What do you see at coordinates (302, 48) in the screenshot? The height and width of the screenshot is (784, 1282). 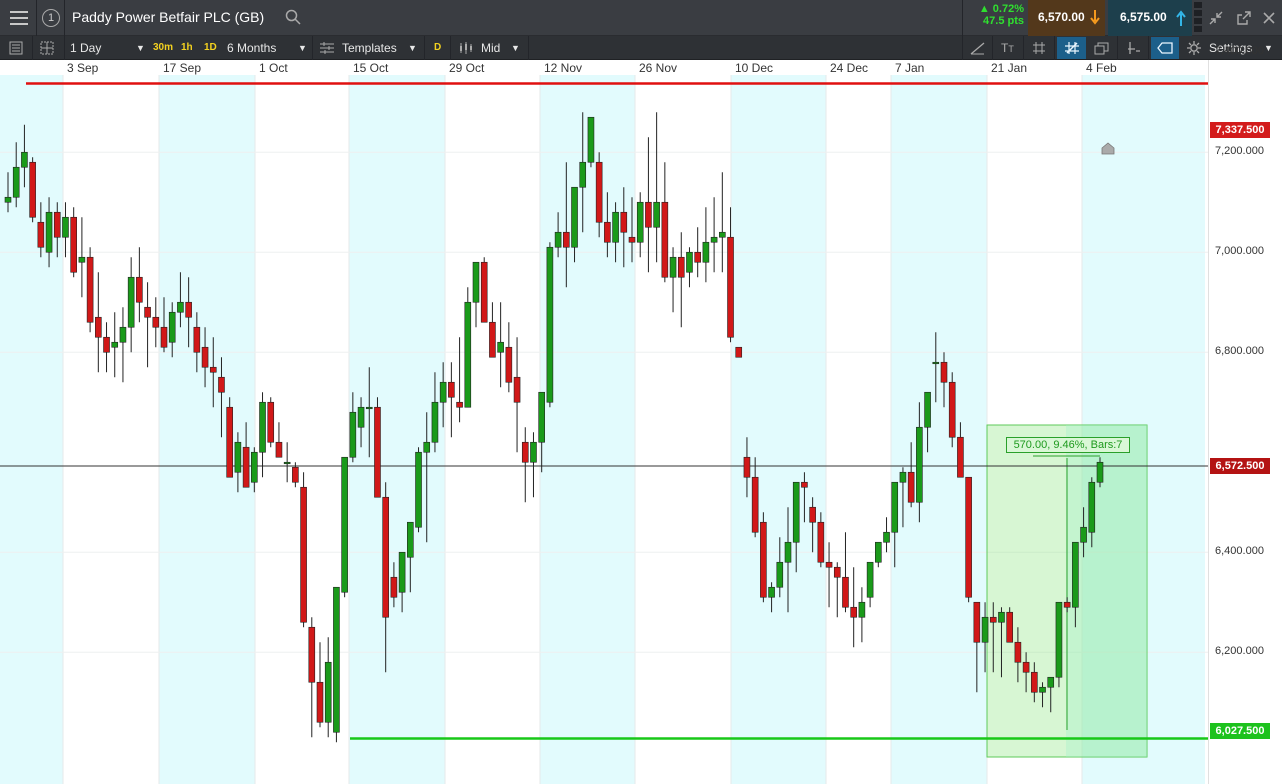 I see `range-chevron-down-icon: ▼` at bounding box center [302, 48].